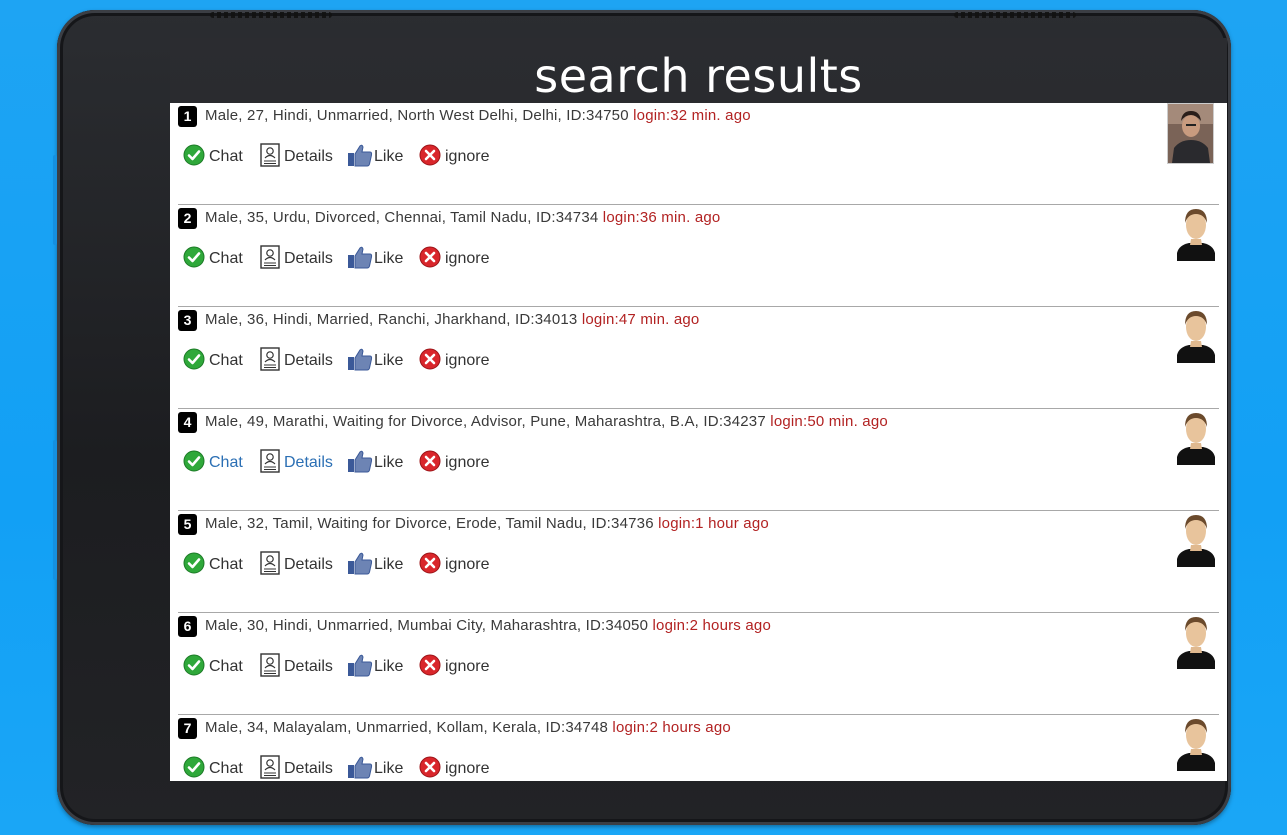  Describe the element at coordinates (187, 422) in the screenshot. I see `result-number: 4` at that location.